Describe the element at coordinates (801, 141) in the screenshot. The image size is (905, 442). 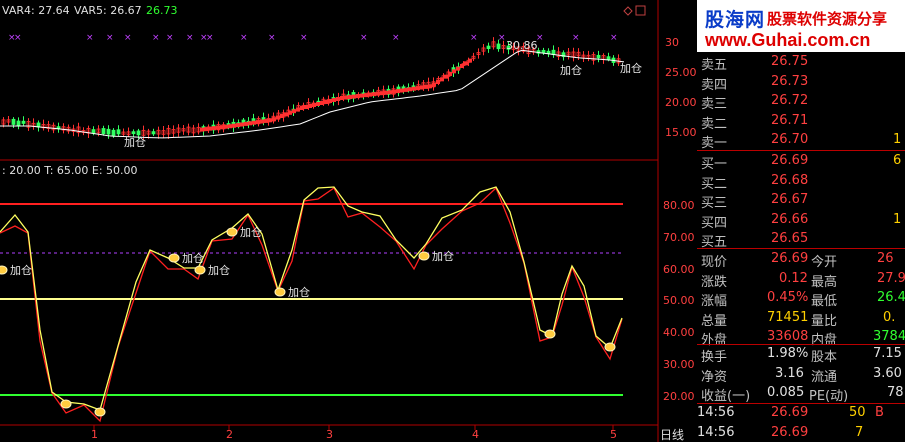
I see `sell-row: 卖一 26.70 1` at that location.